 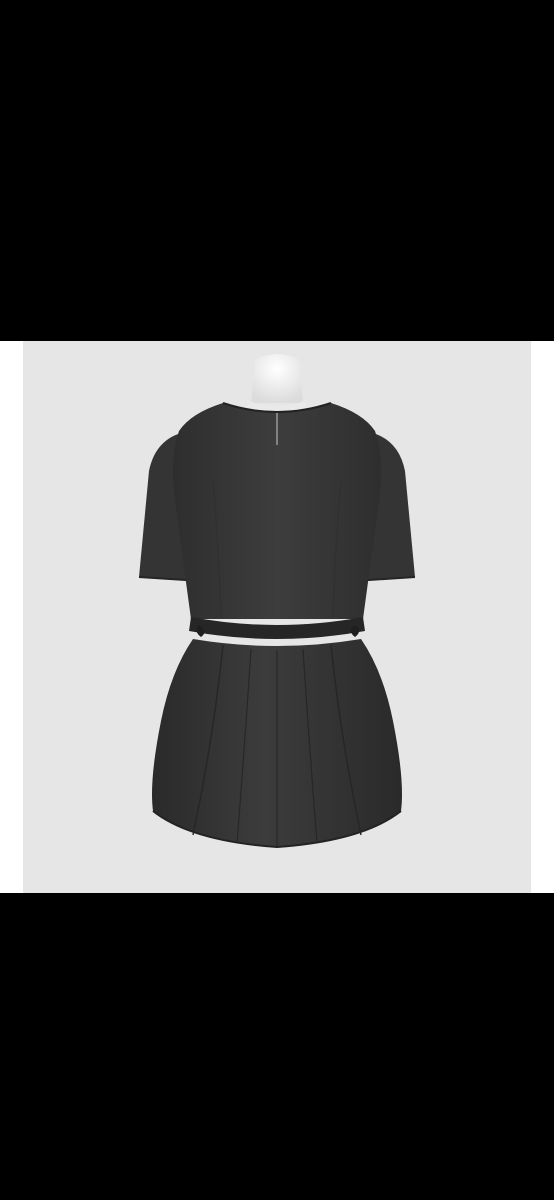 I want to click on belt, so click(x=277, y=628).